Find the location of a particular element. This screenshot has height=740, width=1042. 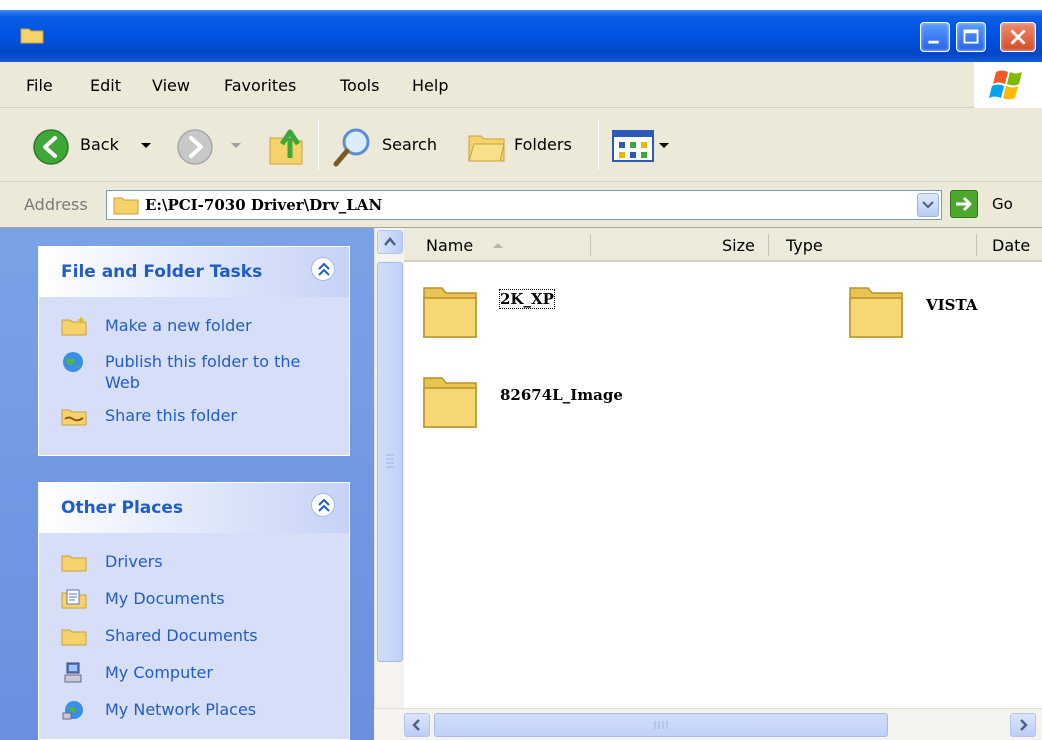

go-button is located at coordinates (964, 204).